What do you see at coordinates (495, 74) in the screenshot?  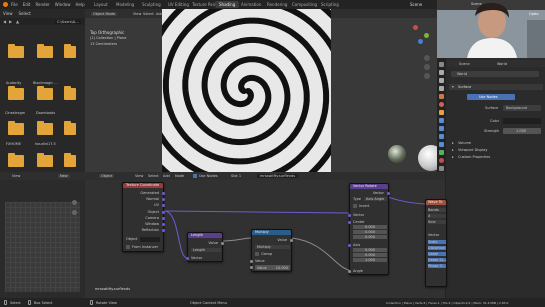 I see `world-selector: World` at bounding box center [495, 74].